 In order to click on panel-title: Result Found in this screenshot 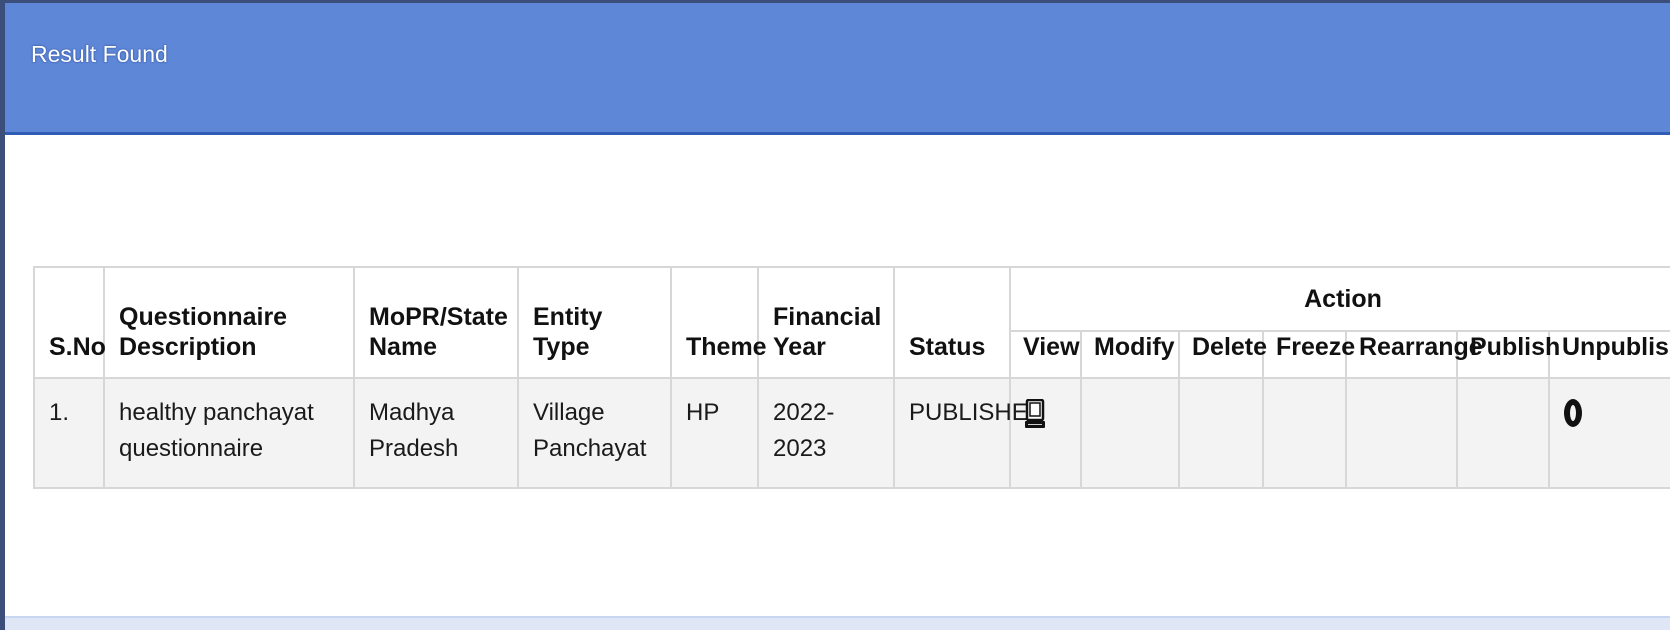, I will do `click(99, 54)`.